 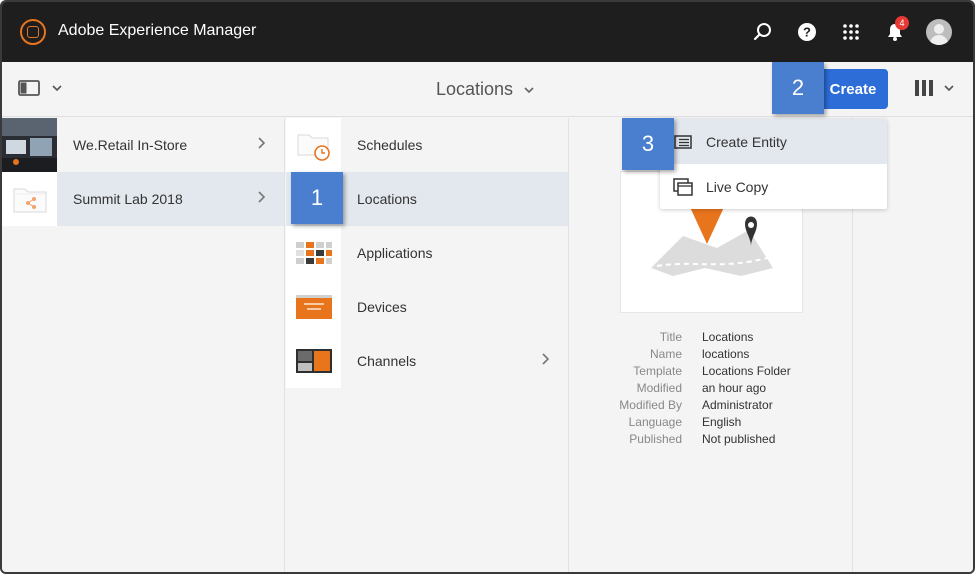 I want to click on column-item-label: Schedules, so click(x=390, y=145).